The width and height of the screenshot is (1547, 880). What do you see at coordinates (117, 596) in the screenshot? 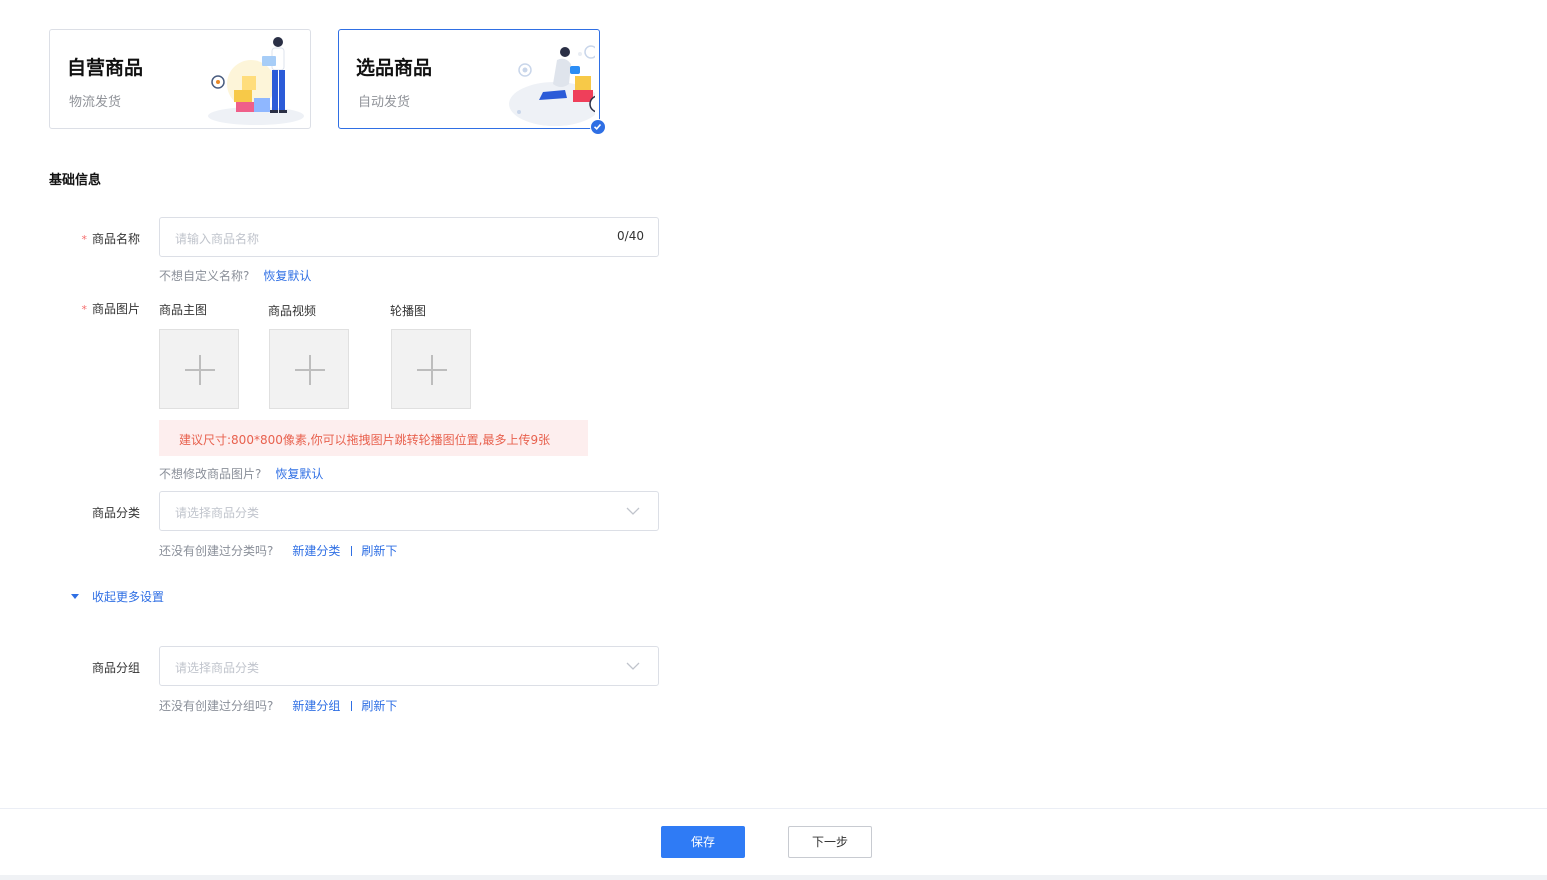
I see `collapse-more-settings-toggle: 收起更多设置` at bounding box center [117, 596].